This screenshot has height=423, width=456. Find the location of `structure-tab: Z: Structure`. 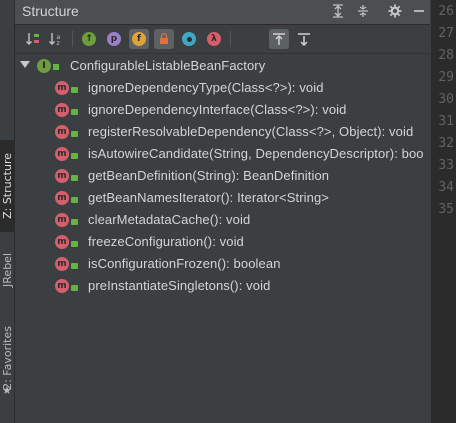

structure-tab: Z: Structure is located at coordinates (7, 186).